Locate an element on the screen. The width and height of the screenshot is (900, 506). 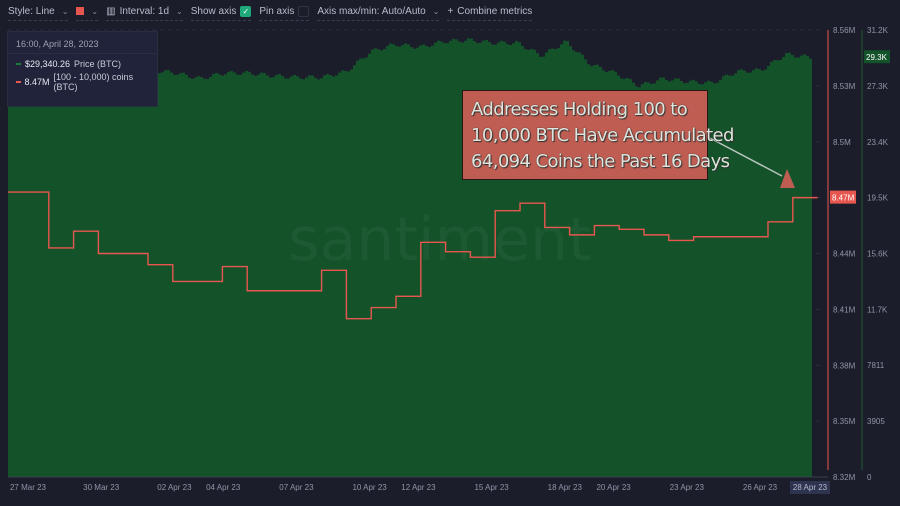
x-tick-label: 04 Apr 23 is located at coordinates (223, 487).